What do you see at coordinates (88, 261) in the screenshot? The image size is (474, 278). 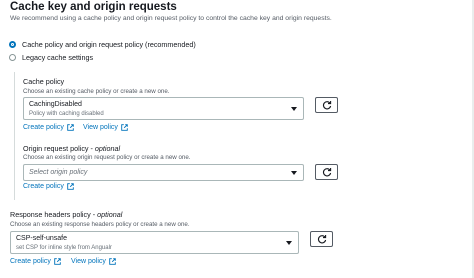 I see `response-headers-policy-view-link-text: View policy` at bounding box center [88, 261].